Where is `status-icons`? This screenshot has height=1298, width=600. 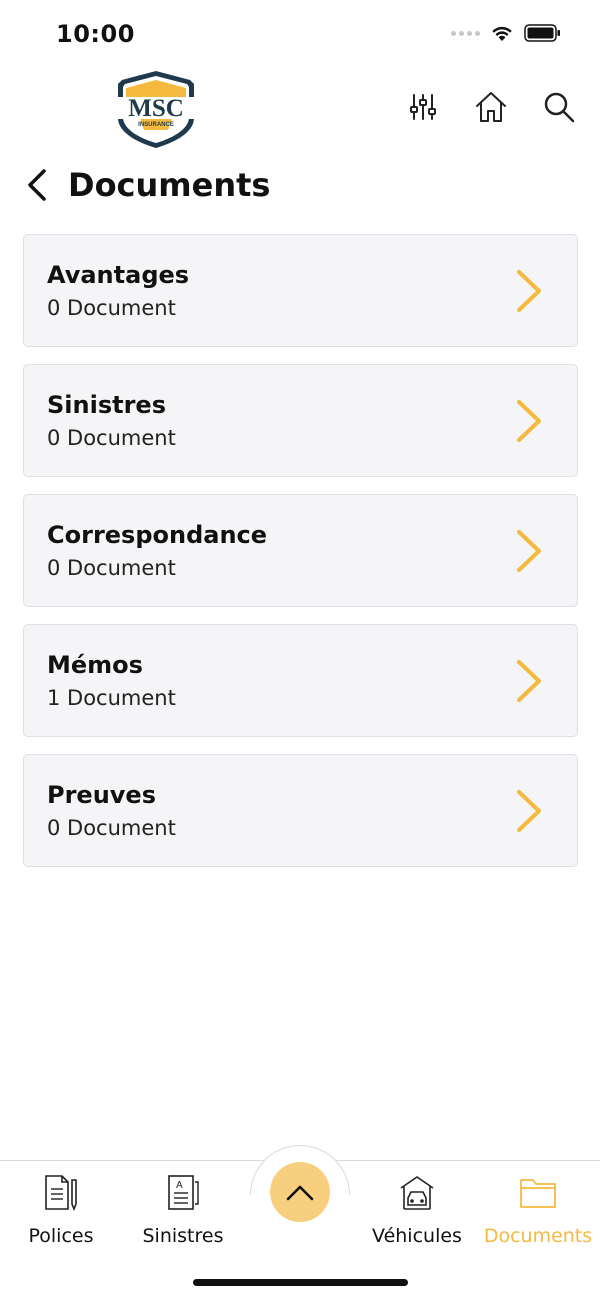 status-icons is located at coordinates (506, 33).